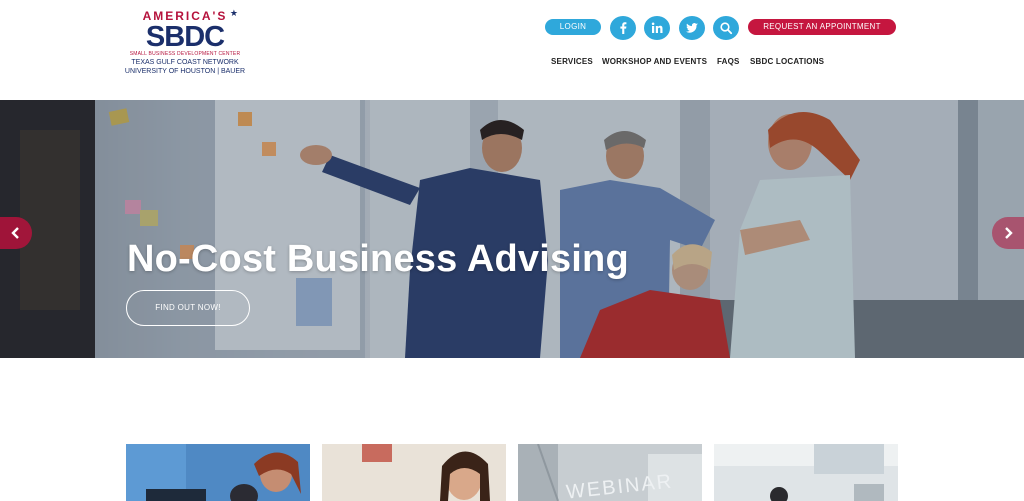  I want to click on service-card-advising, so click(218, 472).